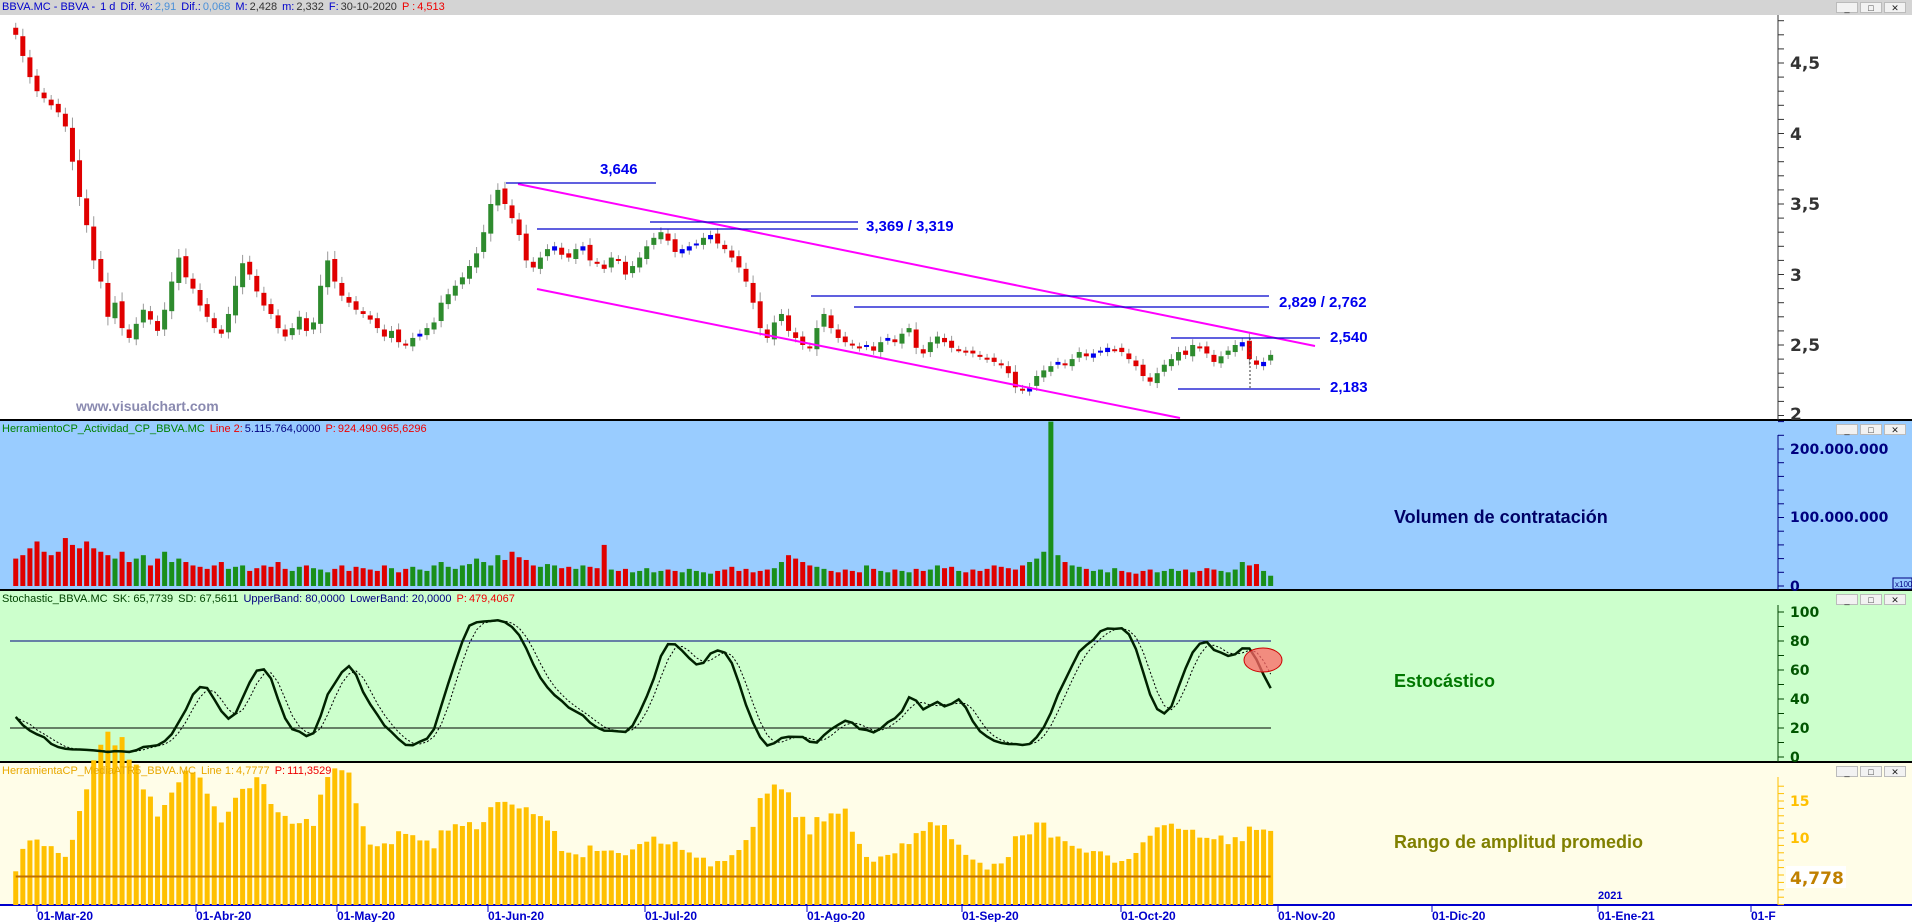 The width and height of the screenshot is (1912, 922). What do you see at coordinates (310, 7) in the screenshot?
I see `min-value: 2,332` at bounding box center [310, 7].